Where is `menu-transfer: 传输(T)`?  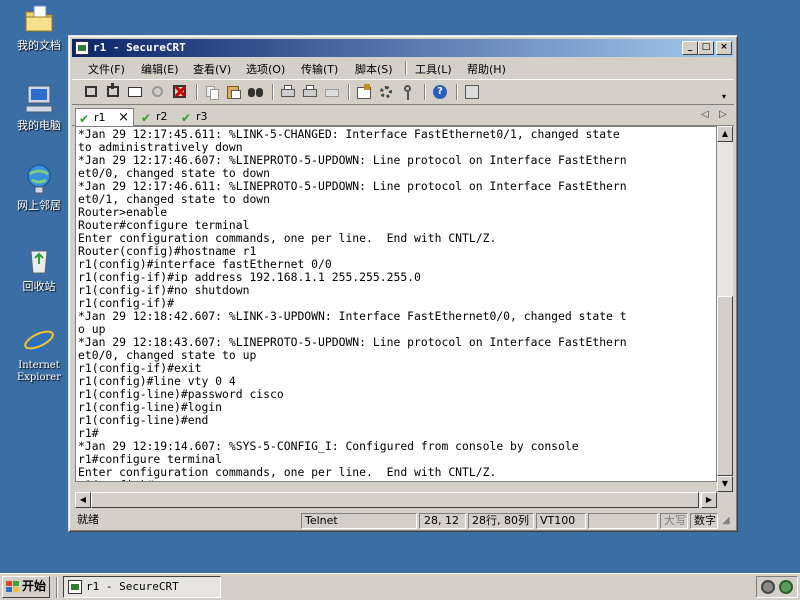
menu-transfer: 传输(T) is located at coordinates (319, 69).